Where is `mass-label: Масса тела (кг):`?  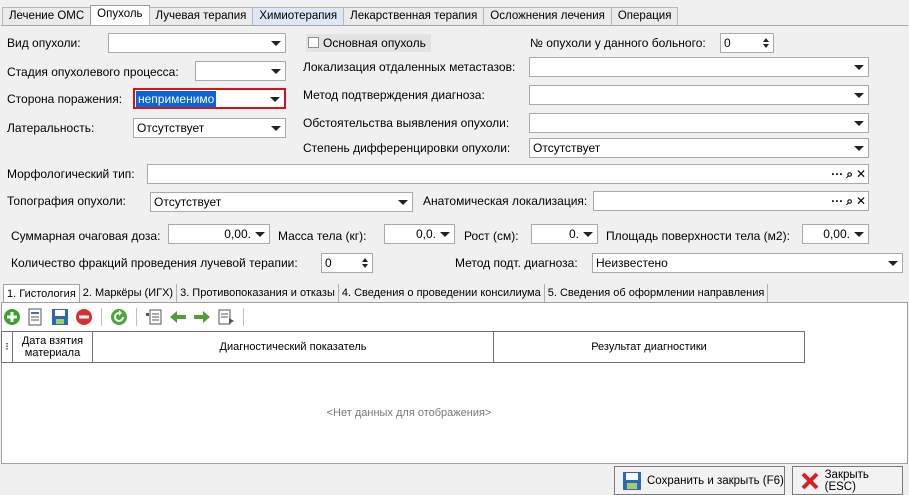
mass-label: Масса тела (кг): is located at coordinates (322, 236).